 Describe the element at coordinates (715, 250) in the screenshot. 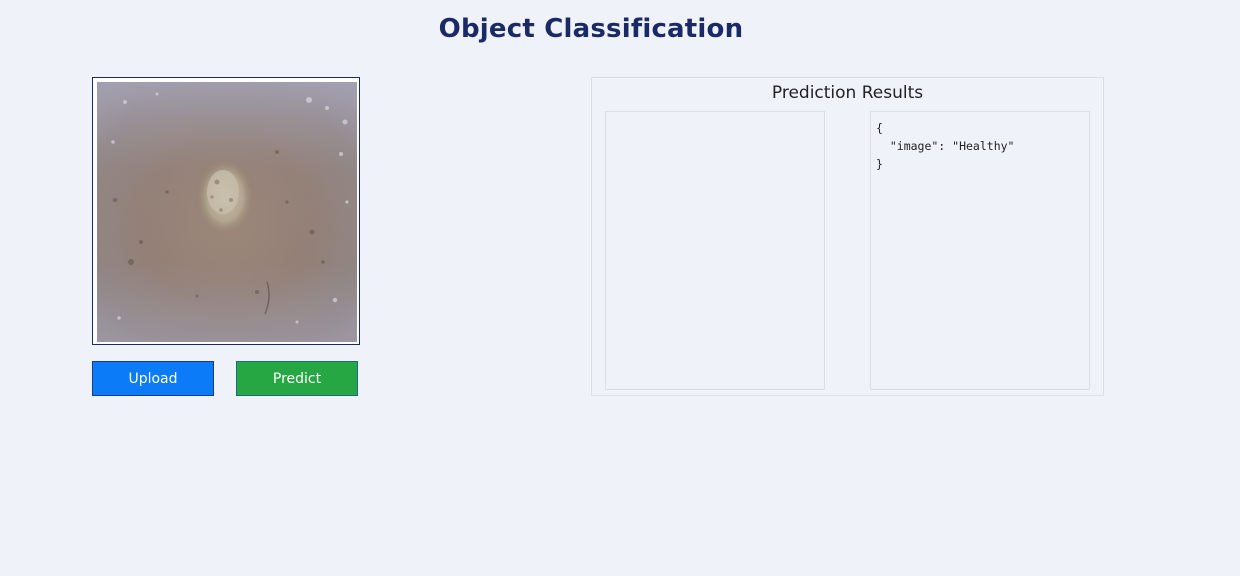

I see `result-image-box` at that location.